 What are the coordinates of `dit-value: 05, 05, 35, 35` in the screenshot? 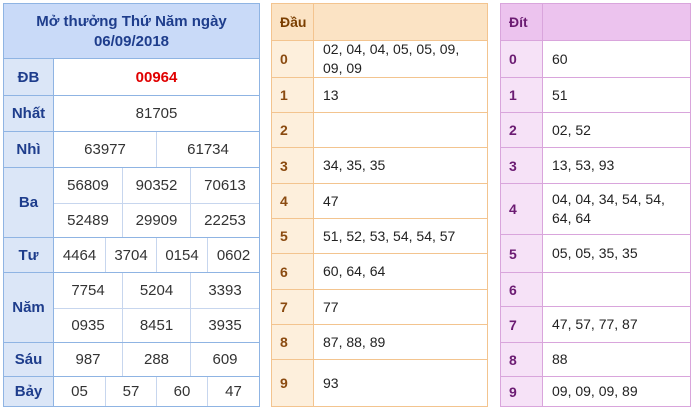 It's located at (595, 253).